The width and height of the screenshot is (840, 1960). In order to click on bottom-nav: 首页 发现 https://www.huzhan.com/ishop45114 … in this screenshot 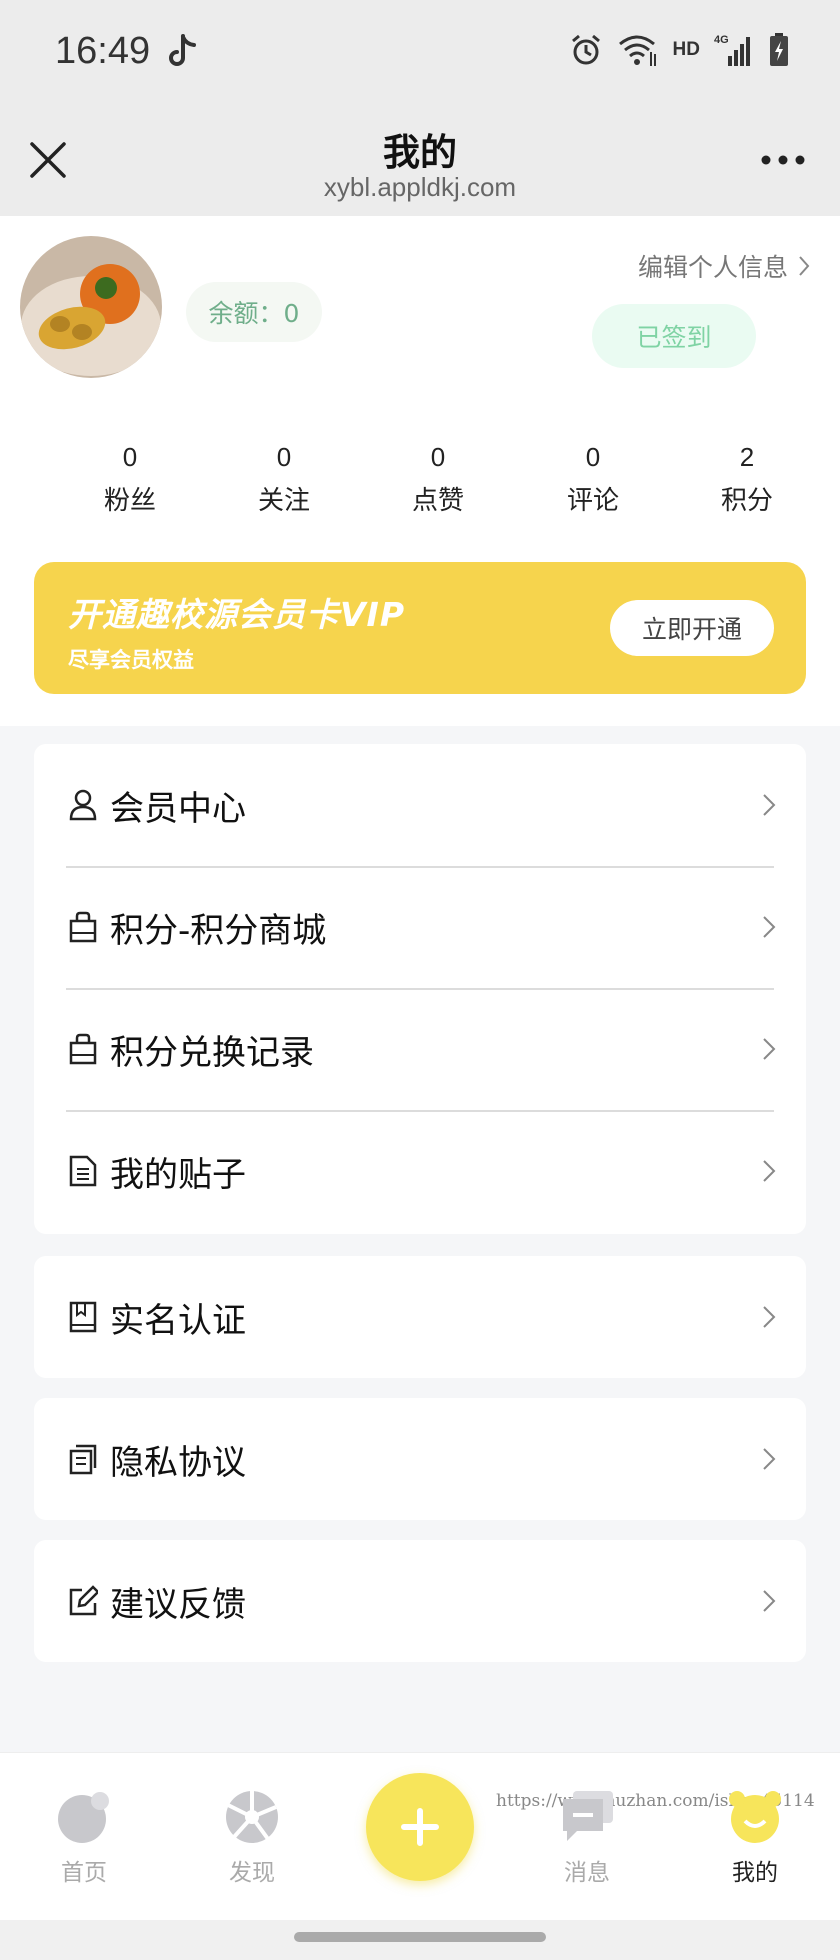, I will do `click(420, 1836)`.